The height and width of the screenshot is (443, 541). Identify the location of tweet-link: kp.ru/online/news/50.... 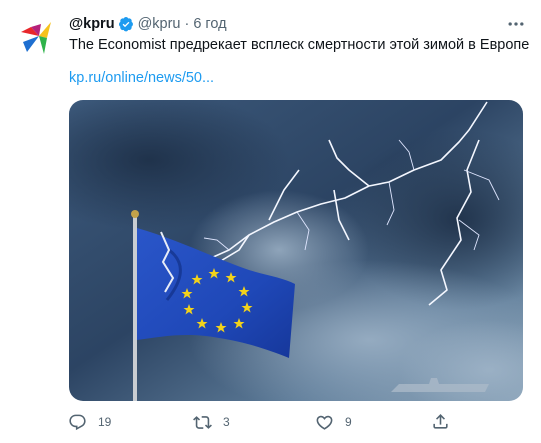
(141, 78).